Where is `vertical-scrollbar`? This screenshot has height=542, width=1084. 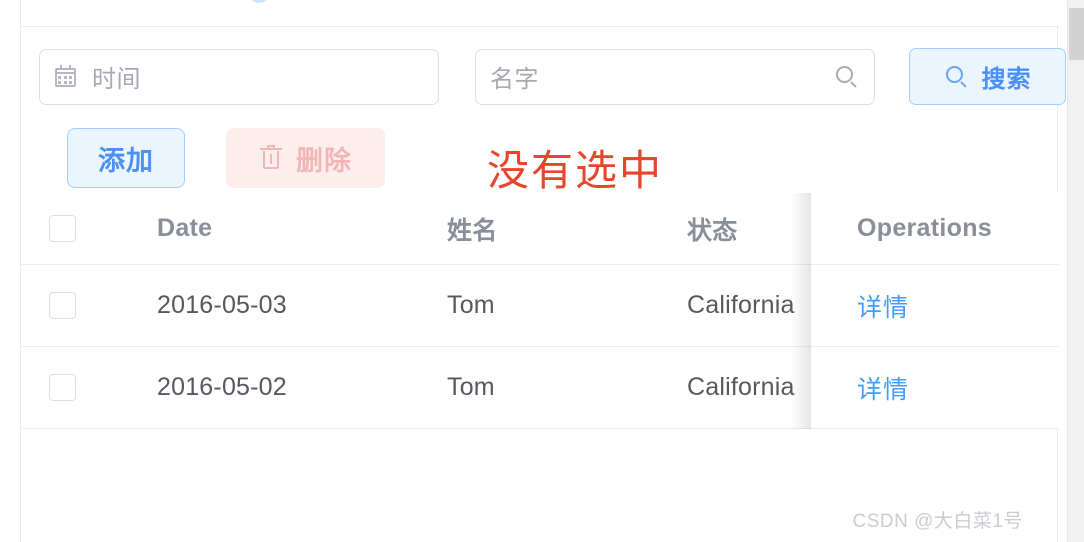
vertical-scrollbar is located at coordinates (1075, 271).